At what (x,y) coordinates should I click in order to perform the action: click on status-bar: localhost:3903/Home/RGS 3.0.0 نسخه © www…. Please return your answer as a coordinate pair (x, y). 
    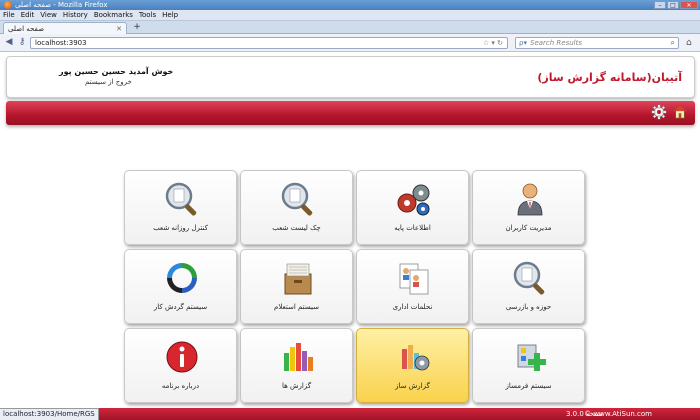
    Looking at the image, I should click on (350, 414).